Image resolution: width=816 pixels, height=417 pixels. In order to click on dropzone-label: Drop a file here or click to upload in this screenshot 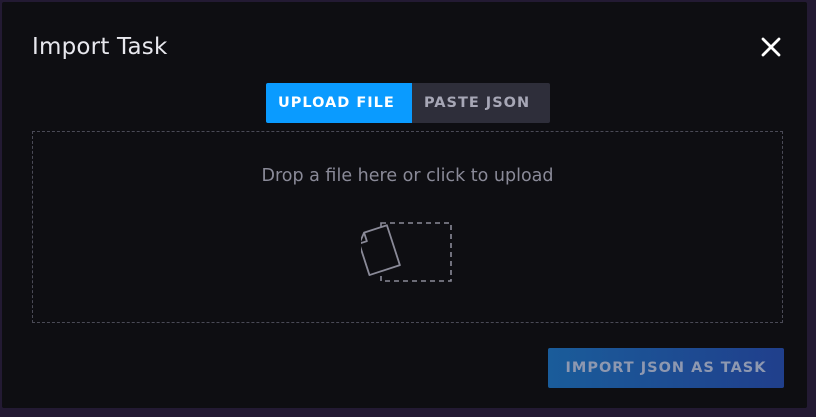, I will do `click(407, 176)`.